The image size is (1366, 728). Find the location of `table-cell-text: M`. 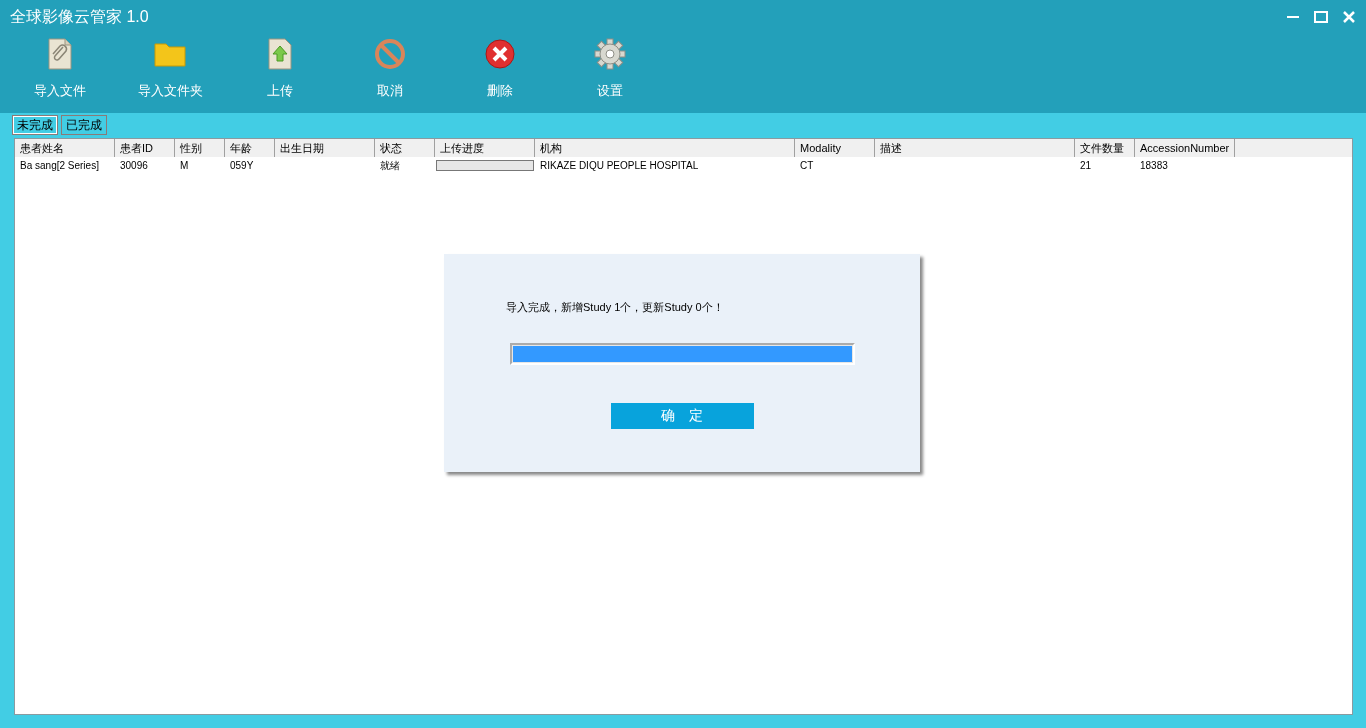

table-cell-text: M is located at coordinates (184, 165).